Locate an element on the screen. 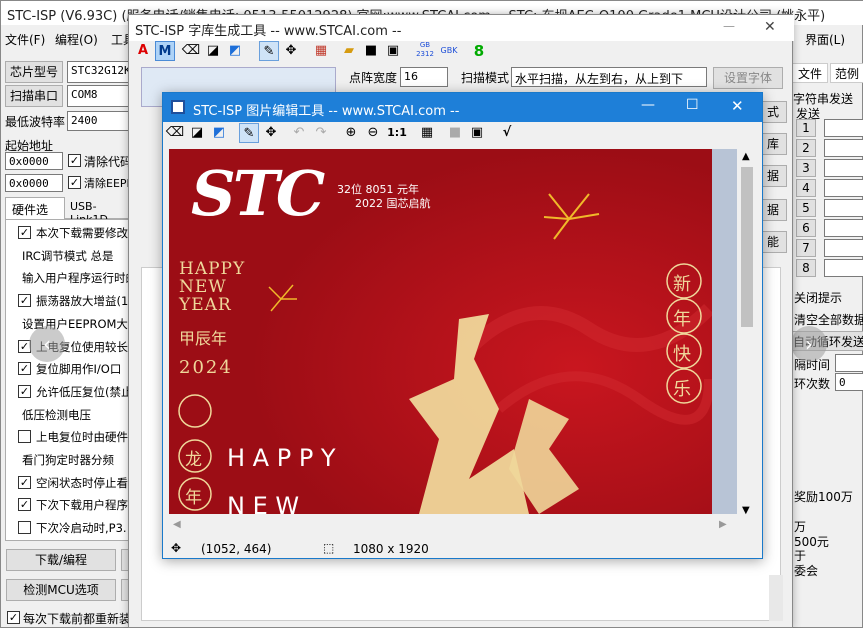 Image resolution: width=863 pixels, height=628 pixels. chip-type-select: STC32G12K128 is located at coordinates (100, 72).